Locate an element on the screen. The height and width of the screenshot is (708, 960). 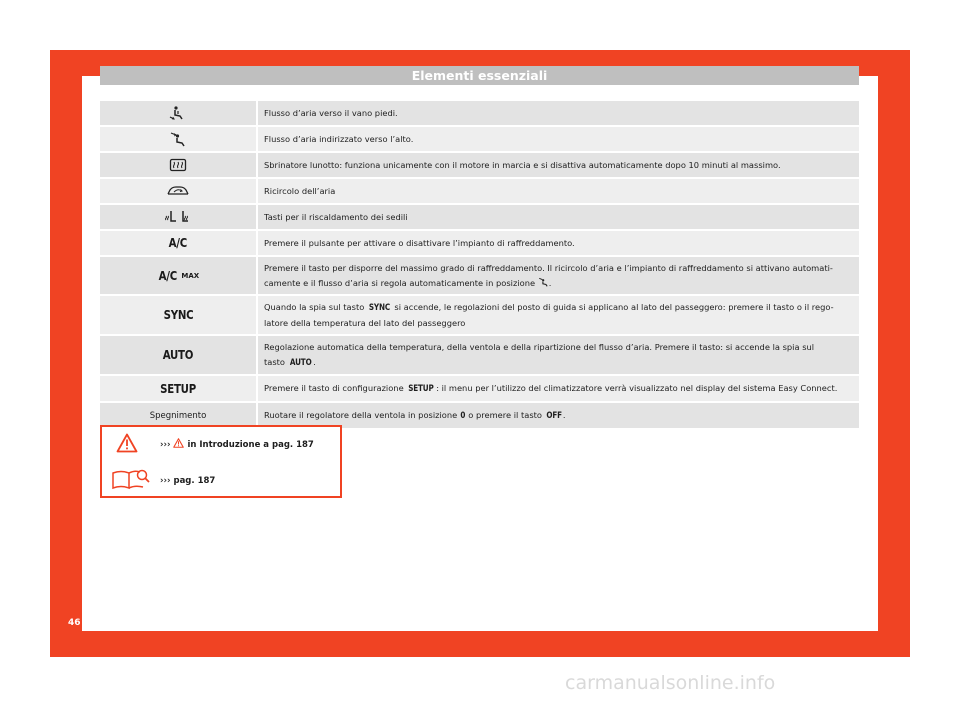
symbol-cell: SYNC is located at coordinates (178, 315).